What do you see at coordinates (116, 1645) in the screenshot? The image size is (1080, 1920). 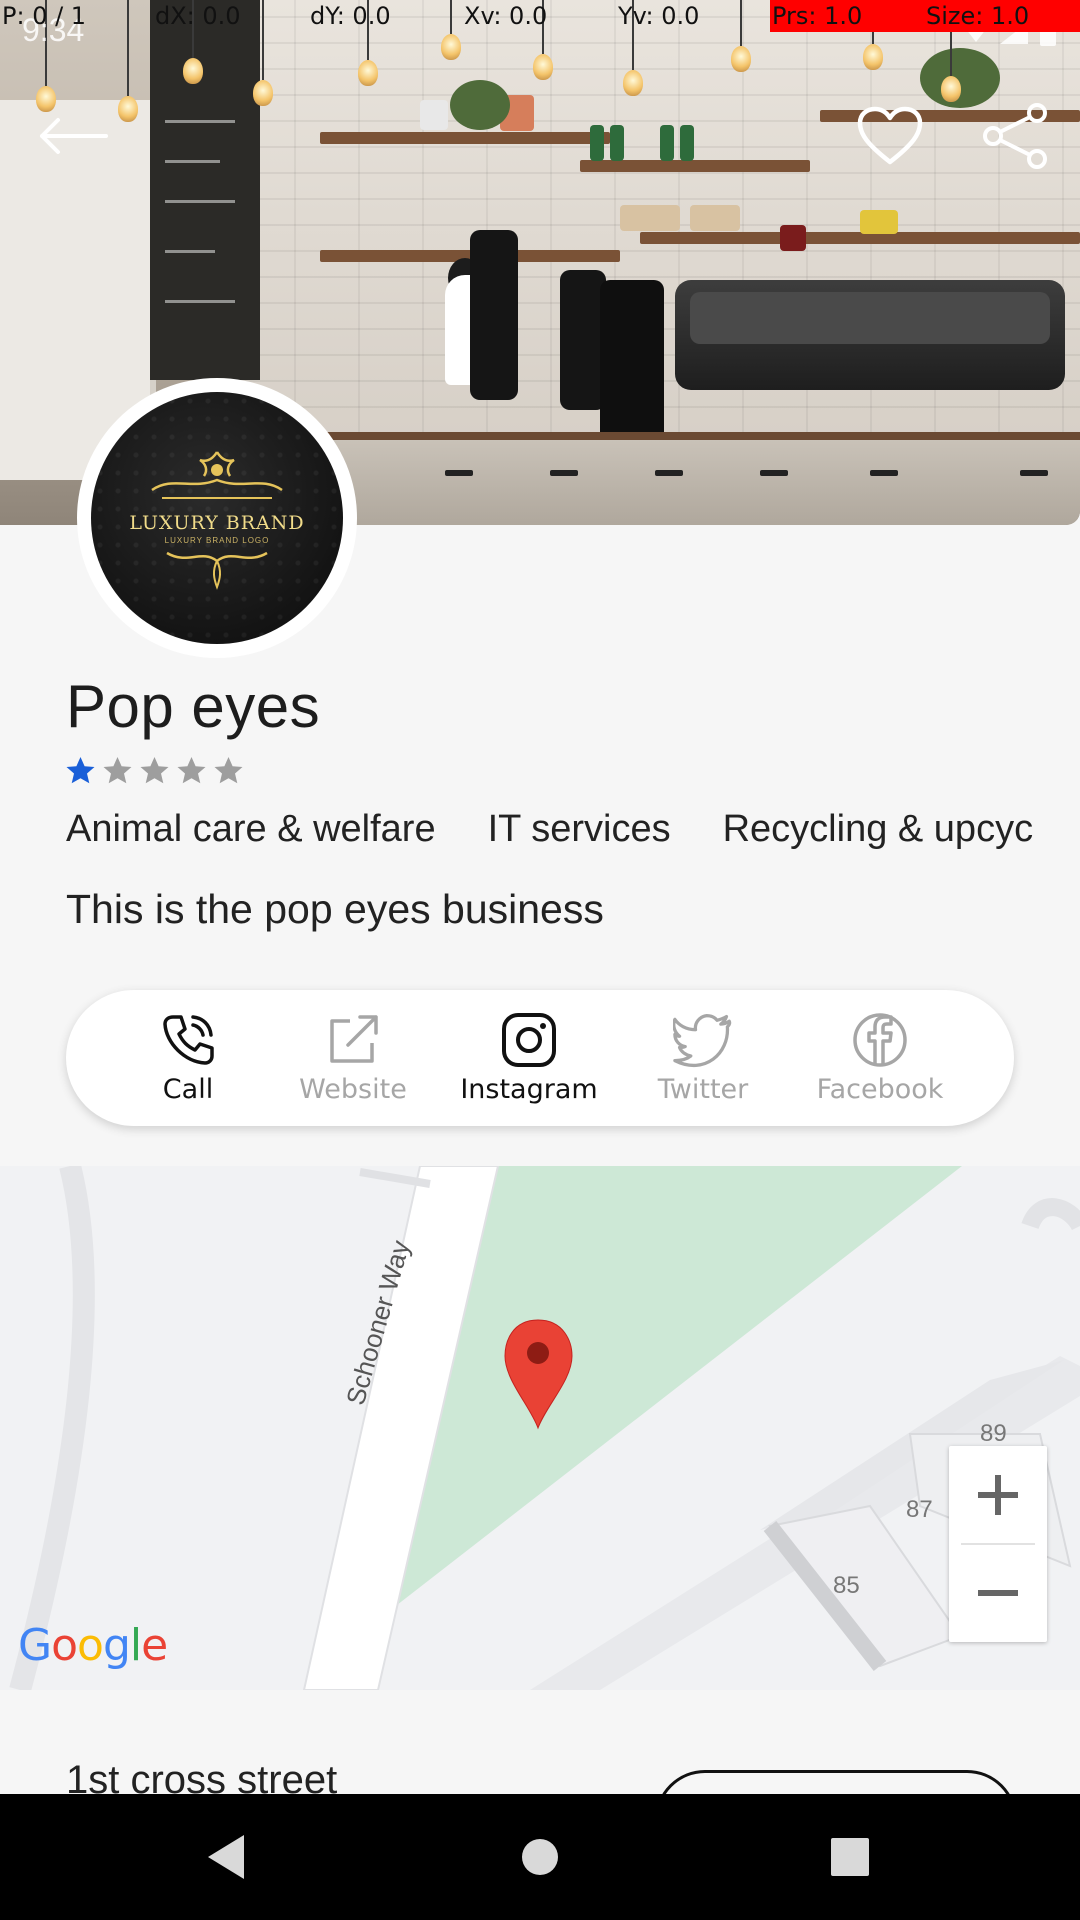 I see `google-logo-letter: g` at bounding box center [116, 1645].